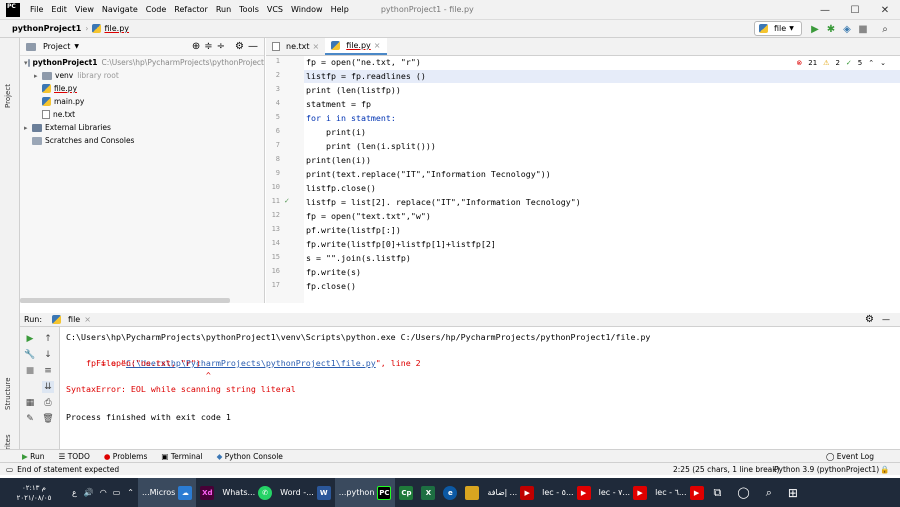 This screenshot has width=900, height=507. What do you see at coordinates (89, 492) in the screenshot?
I see `volume-icon: 🔊` at bounding box center [89, 492].